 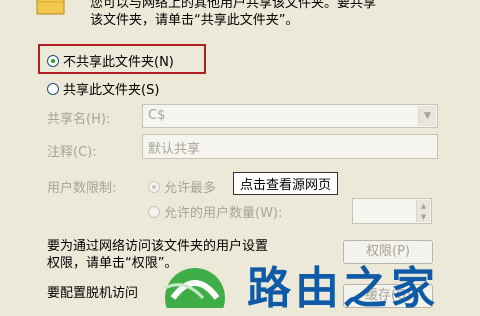 I want to click on user-limit-label: 用户数限制:, so click(x=82, y=188).